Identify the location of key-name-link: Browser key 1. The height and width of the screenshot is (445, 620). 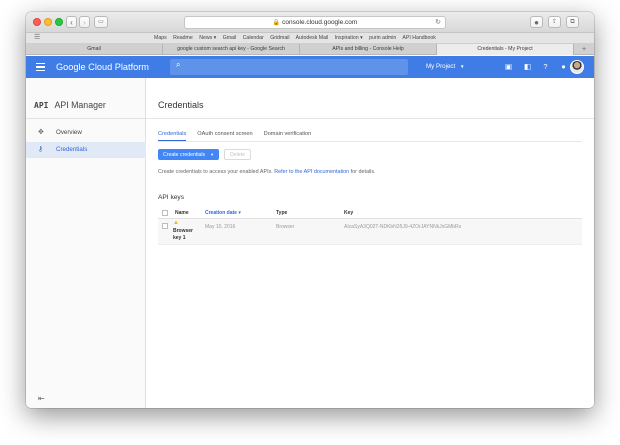
(183, 234).